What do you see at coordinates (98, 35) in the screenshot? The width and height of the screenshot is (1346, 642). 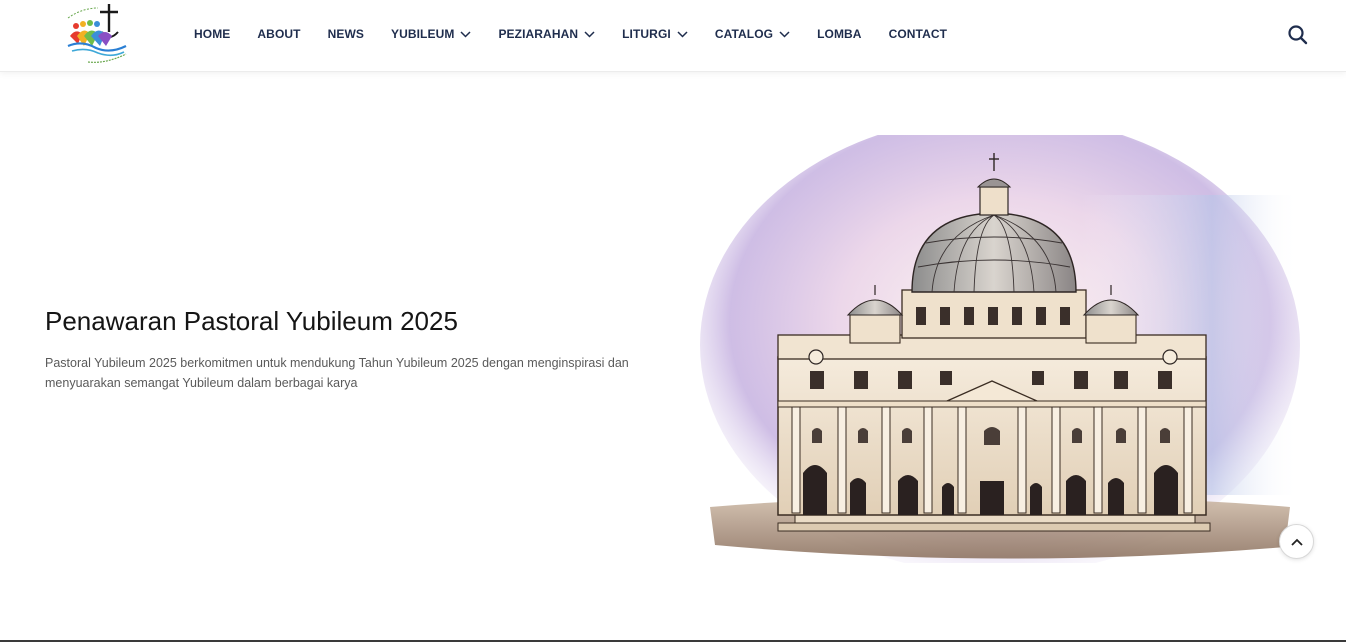 I see `jubilee-logo-icon` at bounding box center [98, 35].